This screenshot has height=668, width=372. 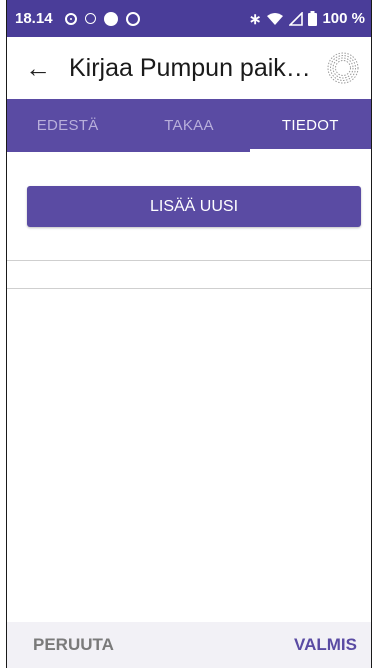 What do you see at coordinates (67, 125) in the screenshot?
I see `tab-front: EDESTÄ` at bounding box center [67, 125].